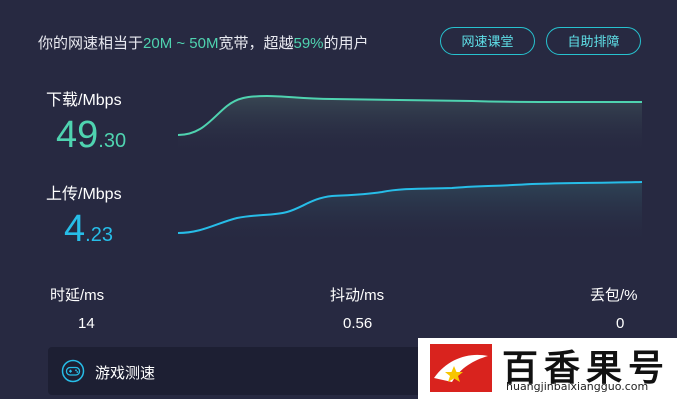 This screenshot has width=677, height=399. What do you see at coordinates (593, 41) in the screenshot?
I see `self-help-troubleshoot-button: 自助排障` at bounding box center [593, 41].